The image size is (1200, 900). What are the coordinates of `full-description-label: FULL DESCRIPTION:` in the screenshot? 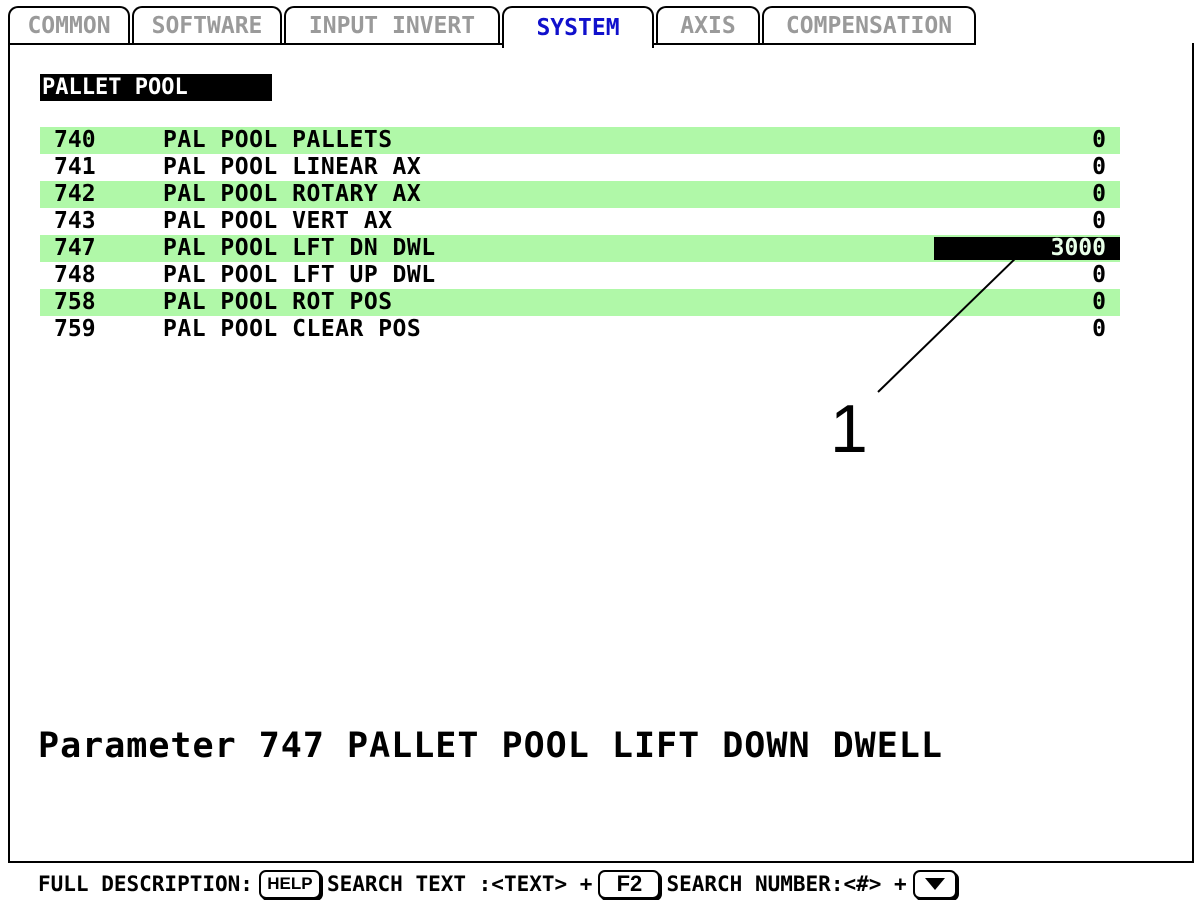 It's located at (145, 884).